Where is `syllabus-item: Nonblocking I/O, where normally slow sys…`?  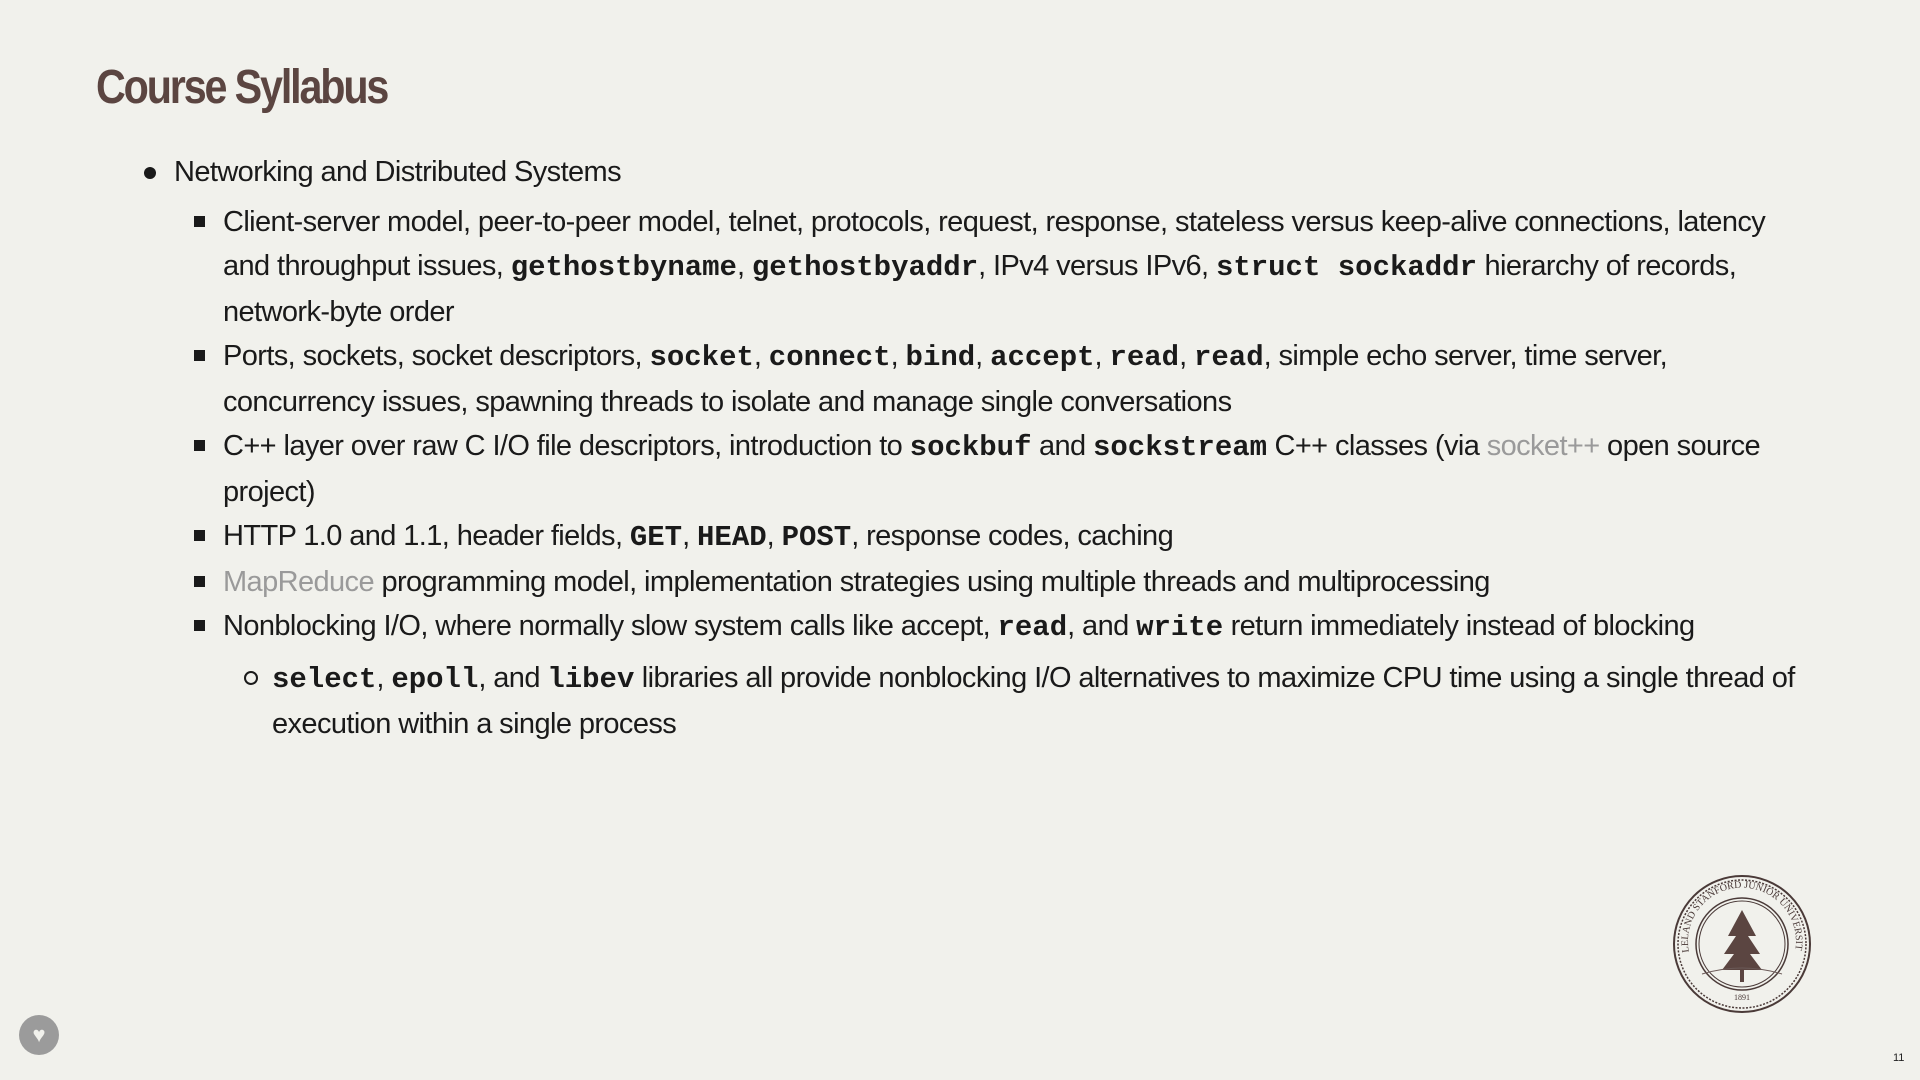
syllabus-item: Nonblocking I/O, where normally slow sys… is located at coordinates (970, 627).